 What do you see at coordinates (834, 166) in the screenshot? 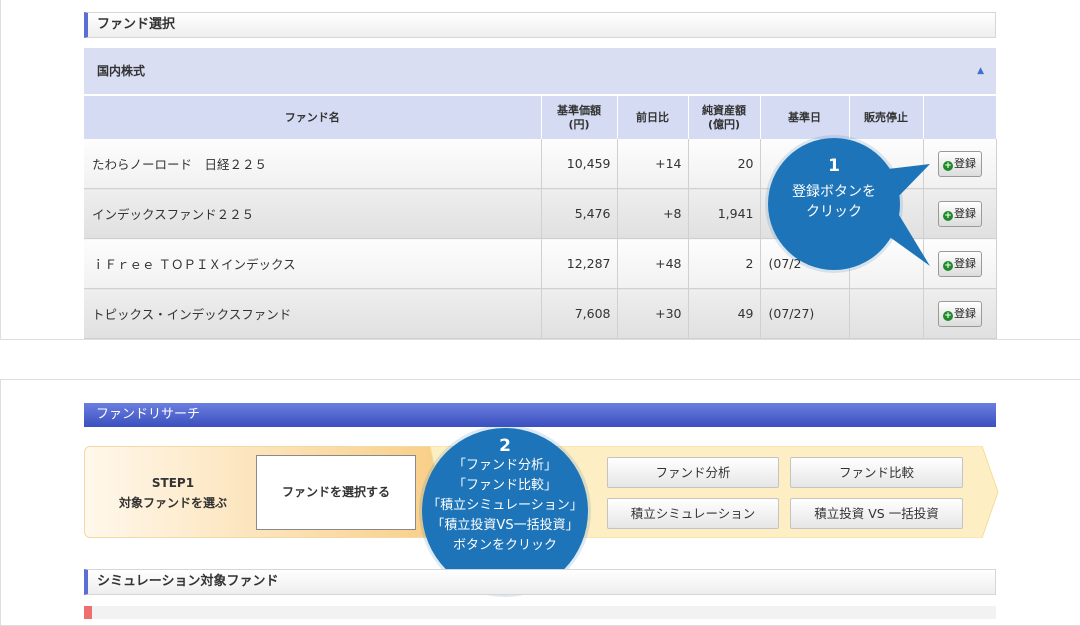
I see `callout-1-number: 1` at bounding box center [834, 166].